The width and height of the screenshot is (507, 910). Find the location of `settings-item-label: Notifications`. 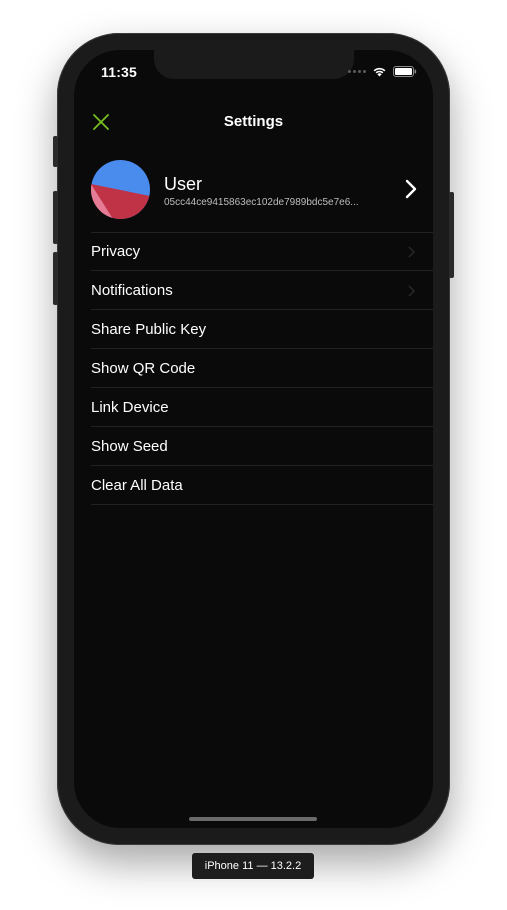

settings-item-label: Notifications is located at coordinates (132, 290).